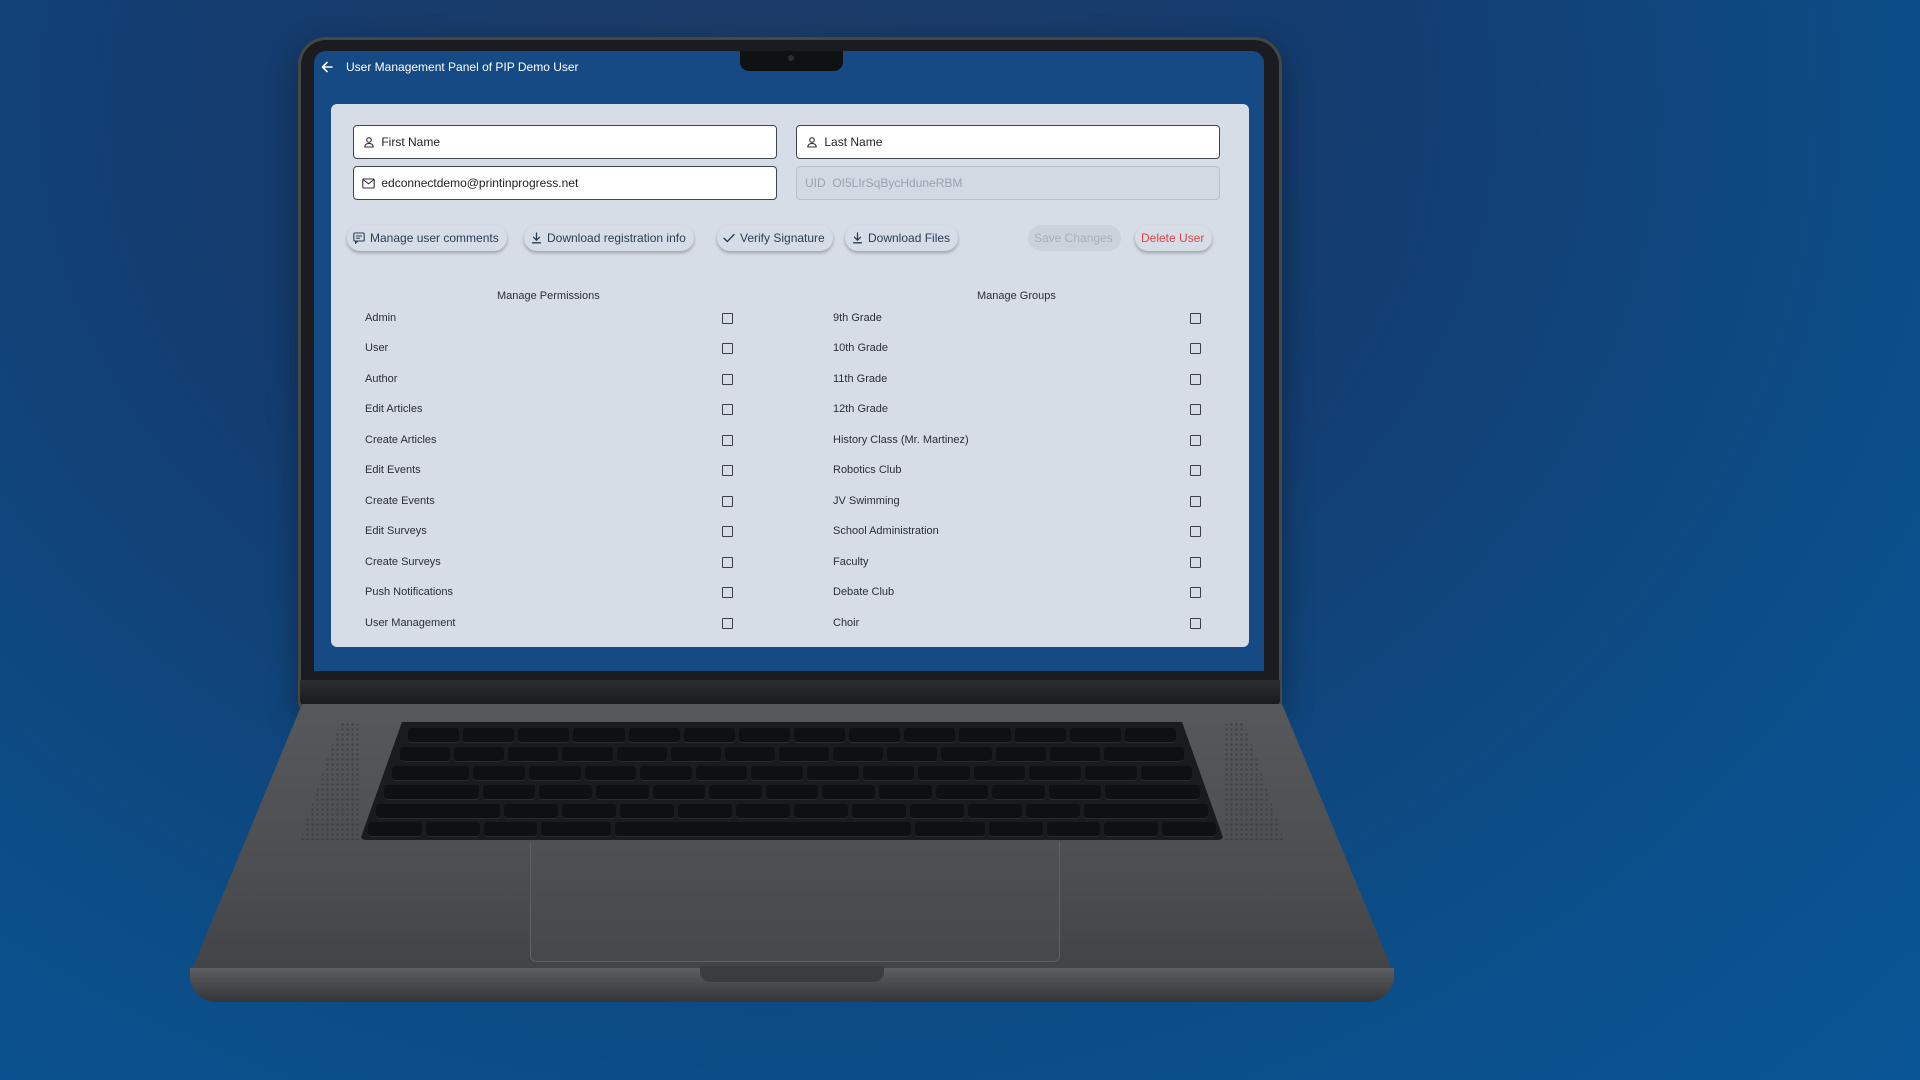 The width and height of the screenshot is (1920, 1080). Describe the element at coordinates (727, 531) in the screenshot. I see `permission-checkbox-edit-surveys` at that location.